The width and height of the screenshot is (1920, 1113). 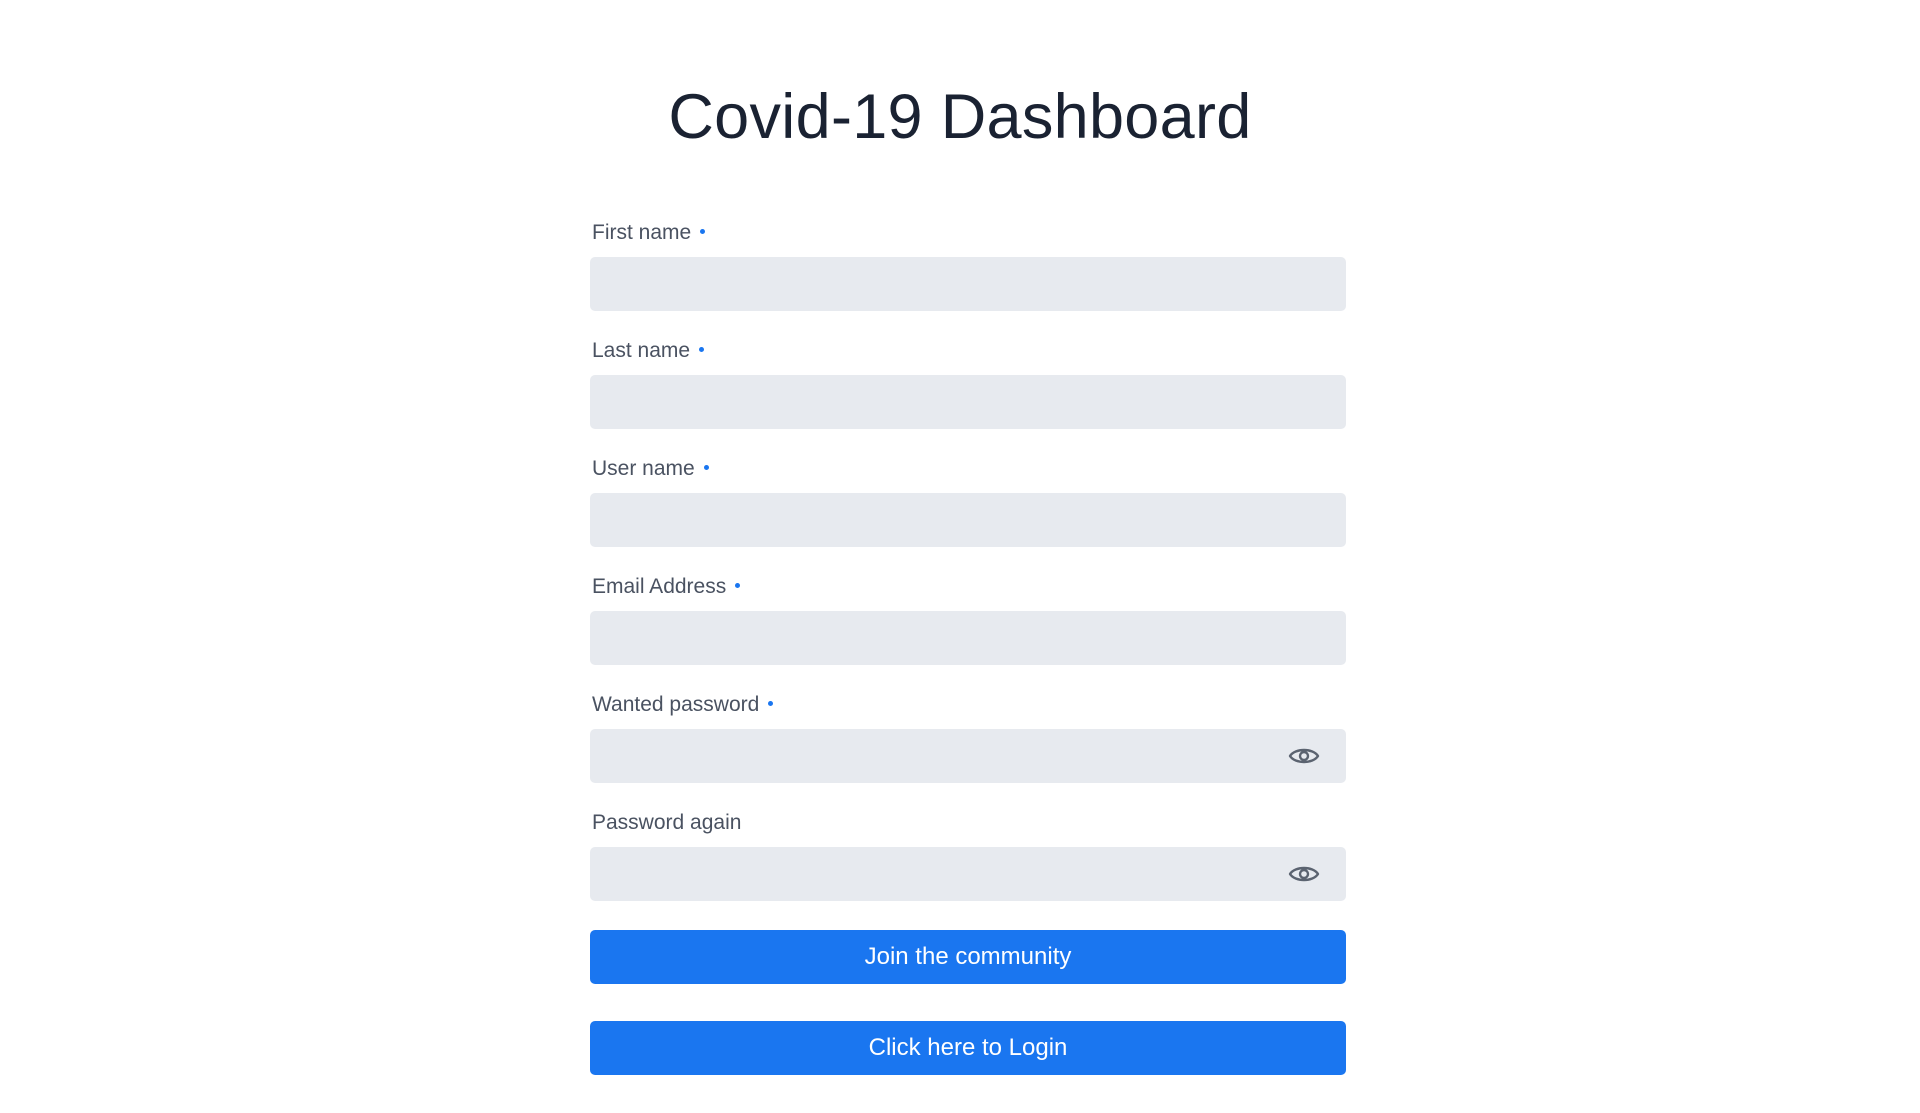 I want to click on first-name-input, so click(x=968, y=284).